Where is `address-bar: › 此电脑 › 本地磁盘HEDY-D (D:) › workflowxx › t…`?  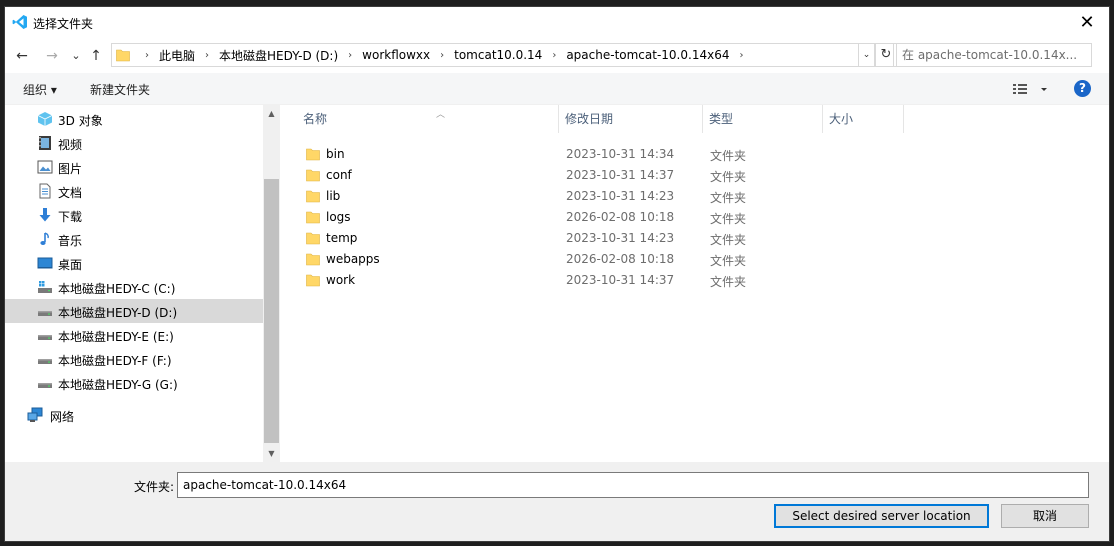 address-bar: › 此电脑 › 本地磁盘HEDY-D (D:) › workflowxx › t… is located at coordinates (485, 55).